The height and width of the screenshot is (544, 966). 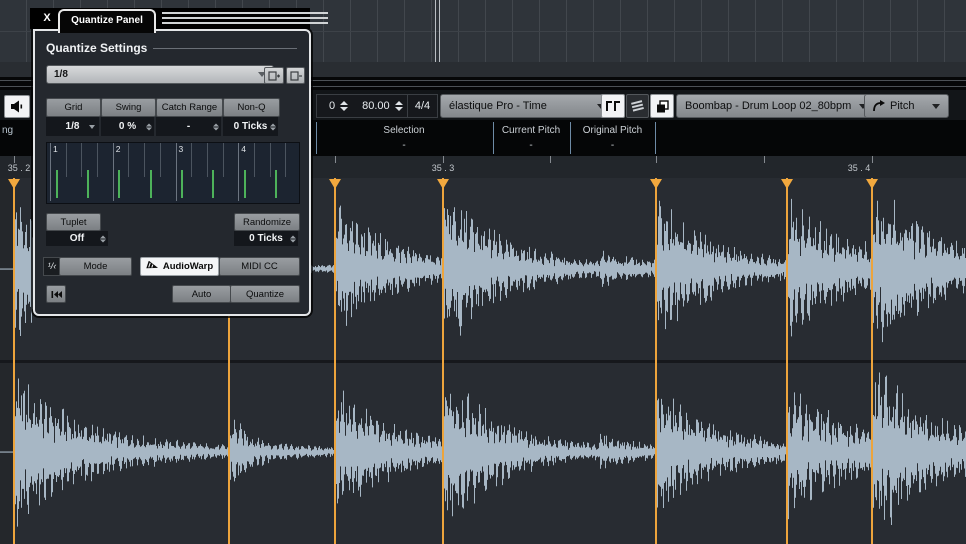 What do you see at coordinates (251, 107) in the screenshot?
I see `nonq-column-button: Non-Q` at bounding box center [251, 107].